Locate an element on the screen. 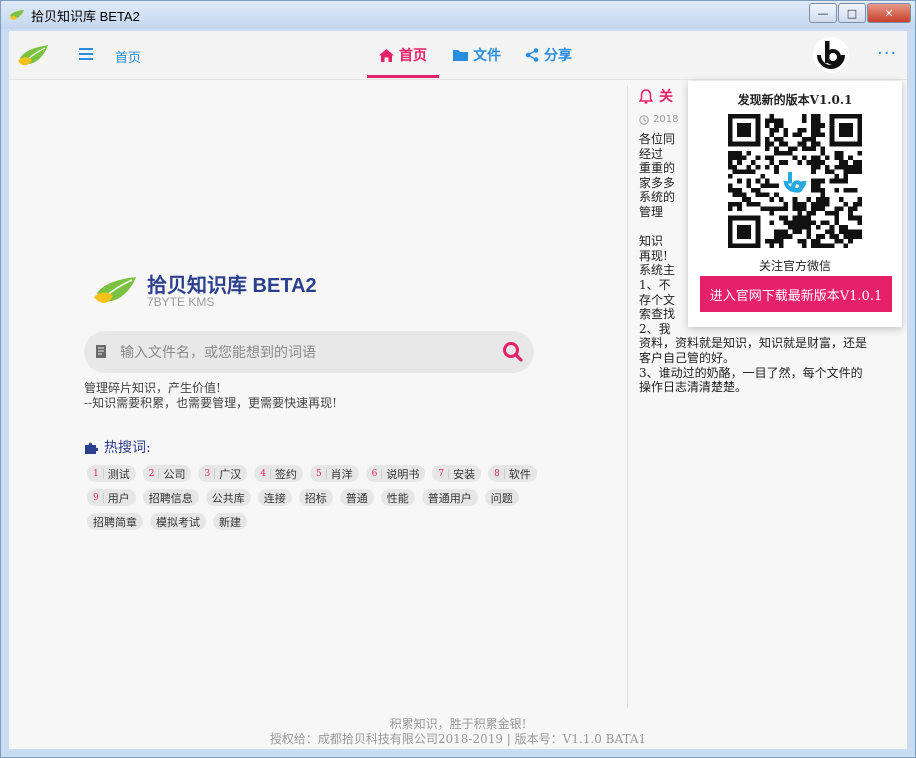 The height and width of the screenshot is (758, 916). hot-tag: 7 安装 is located at coordinates (457, 473).